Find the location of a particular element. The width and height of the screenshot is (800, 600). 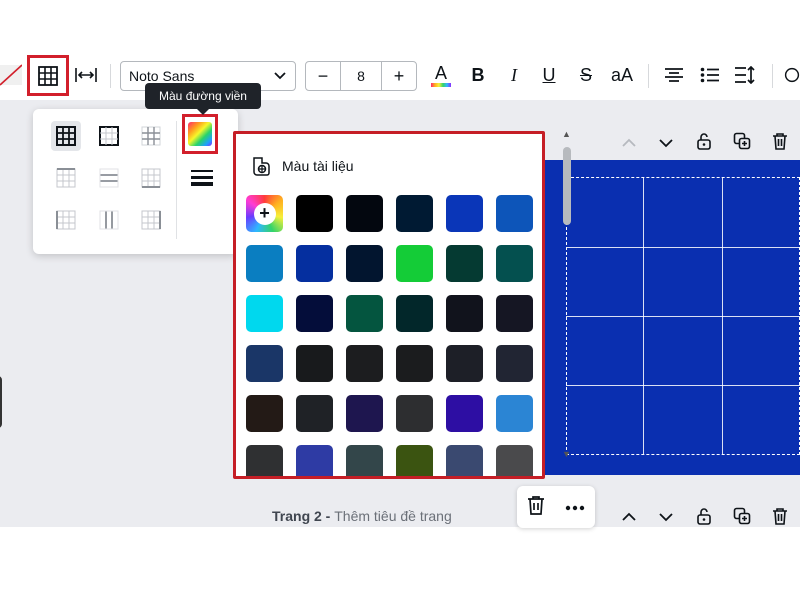

align-center-icon is located at coordinates (674, 75).